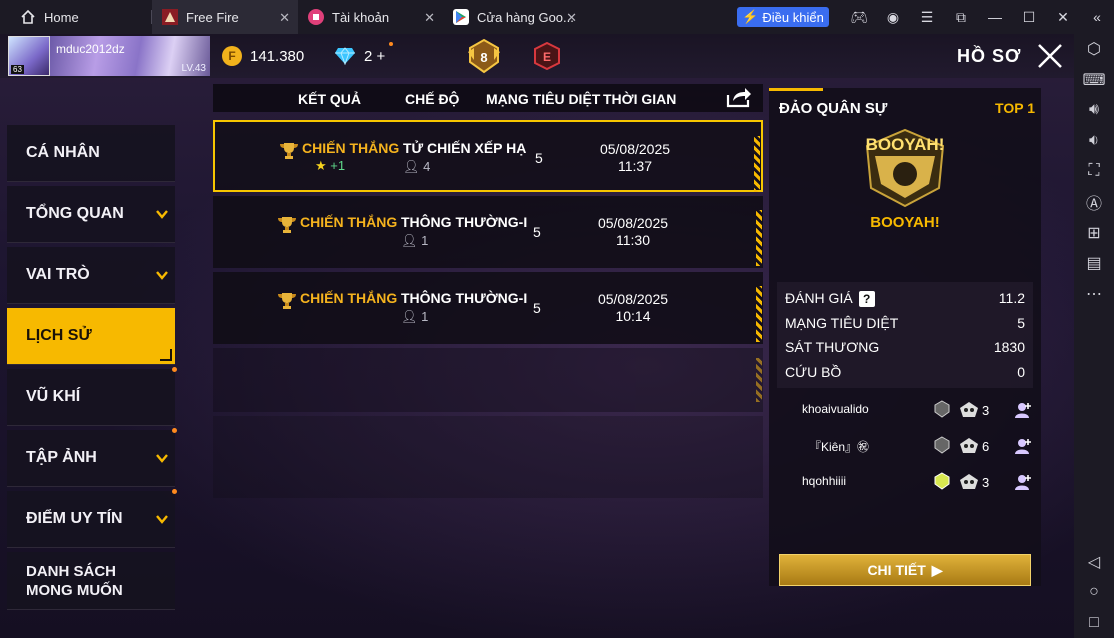  Describe the element at coordinates (547, 56) in the screenshot. I see `reputation-badge-icon: E` at that location.